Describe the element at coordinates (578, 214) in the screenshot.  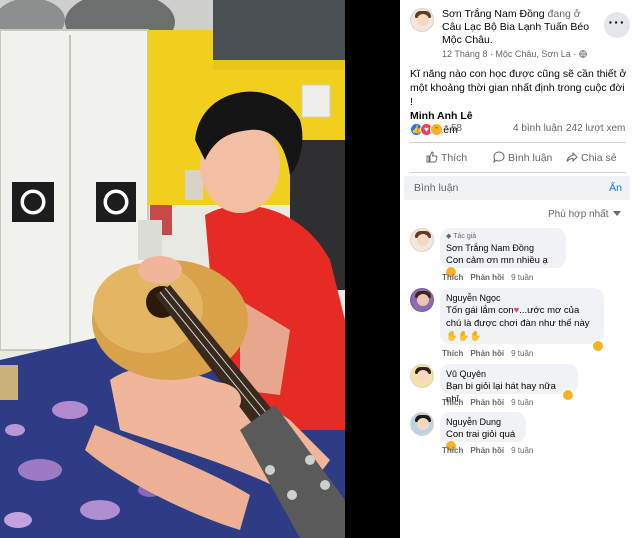
I see `sort-label: Phù hợp nhất` at that location.